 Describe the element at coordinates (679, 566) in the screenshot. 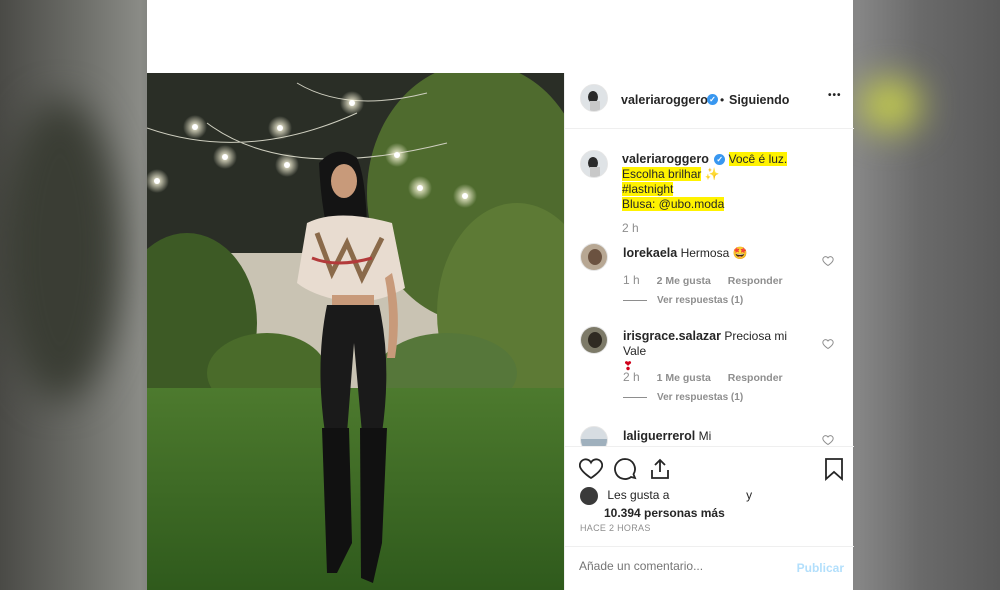

I see `add-comment-input` at that location.